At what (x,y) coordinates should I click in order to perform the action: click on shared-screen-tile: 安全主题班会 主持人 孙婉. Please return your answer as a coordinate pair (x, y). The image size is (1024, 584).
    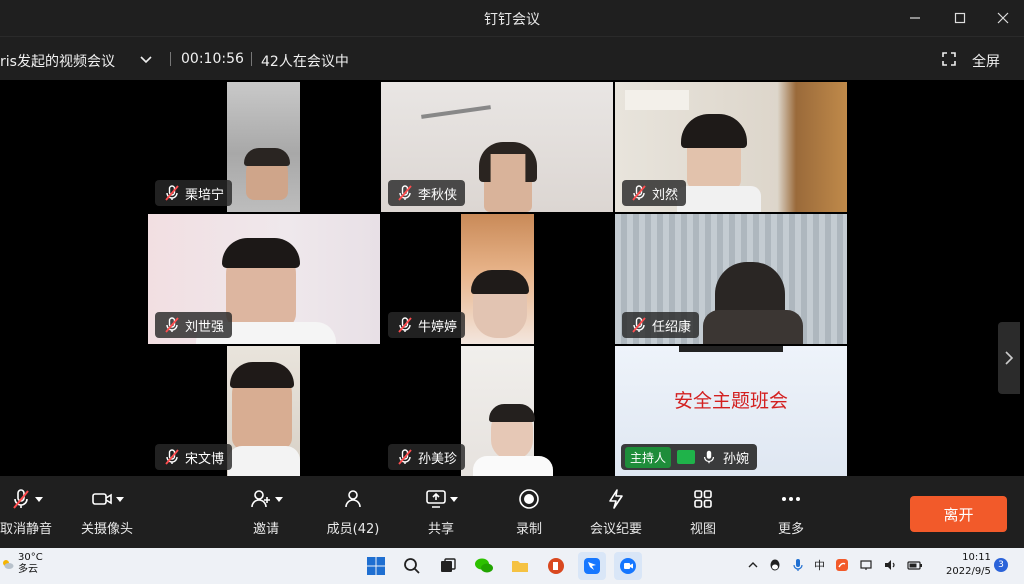
    Looking at the image, I should click on (731, 411).